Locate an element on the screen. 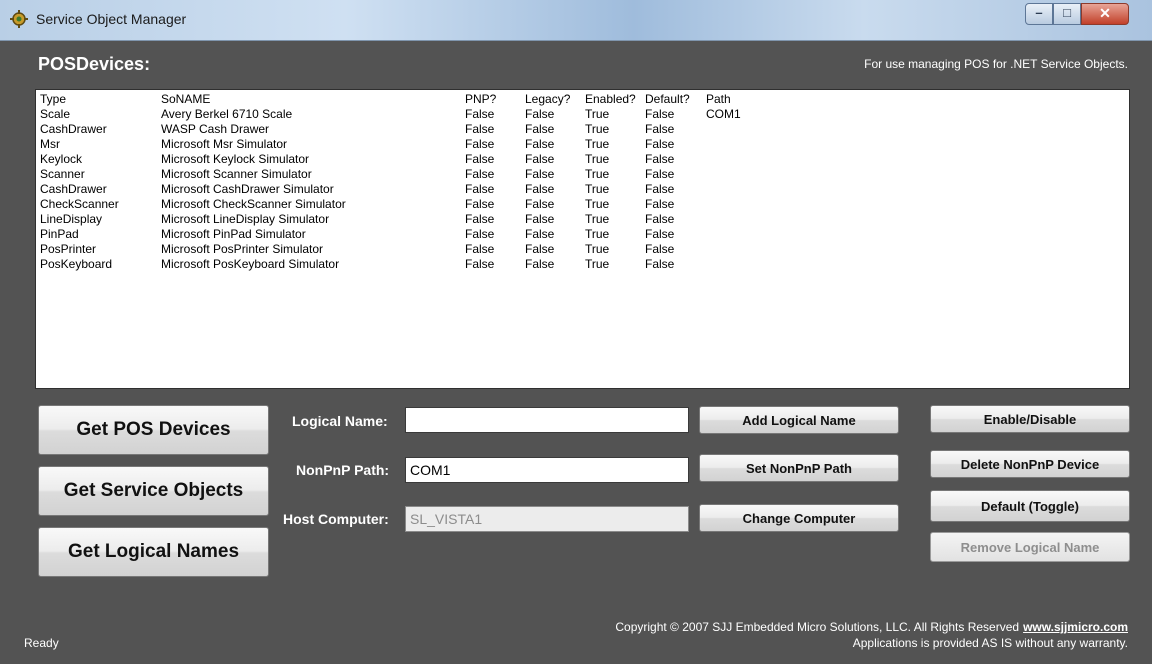 This screenshot has height=664, width=1152. maximize-button: □ is located at coordinates (1067, 14).